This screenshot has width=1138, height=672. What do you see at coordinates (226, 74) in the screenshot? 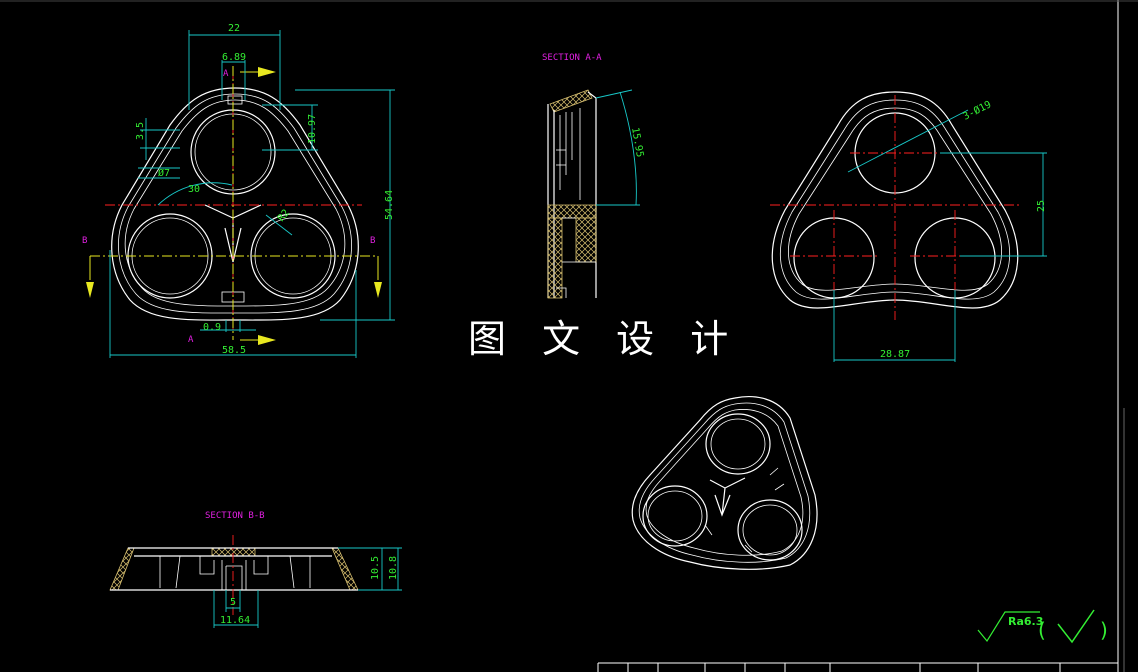
I see `section-marker-a-top: A` at bounding box center [226, 74].